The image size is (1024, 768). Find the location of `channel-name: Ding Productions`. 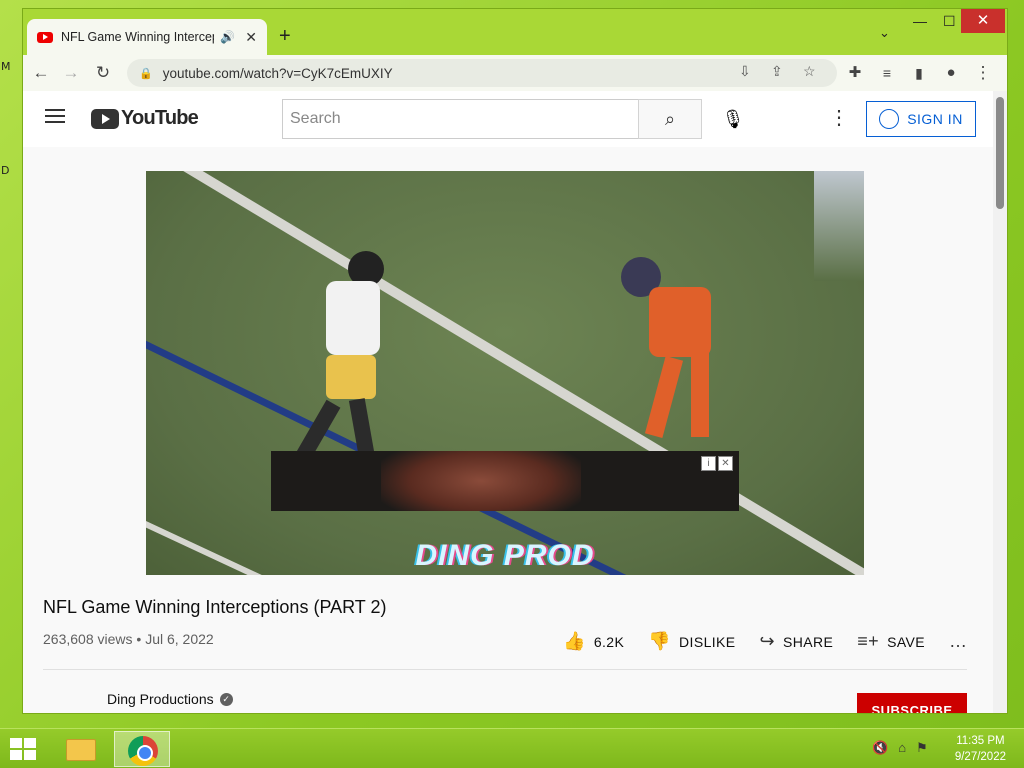

channel-name: Ding Productions is located at coordinates (160, 699).